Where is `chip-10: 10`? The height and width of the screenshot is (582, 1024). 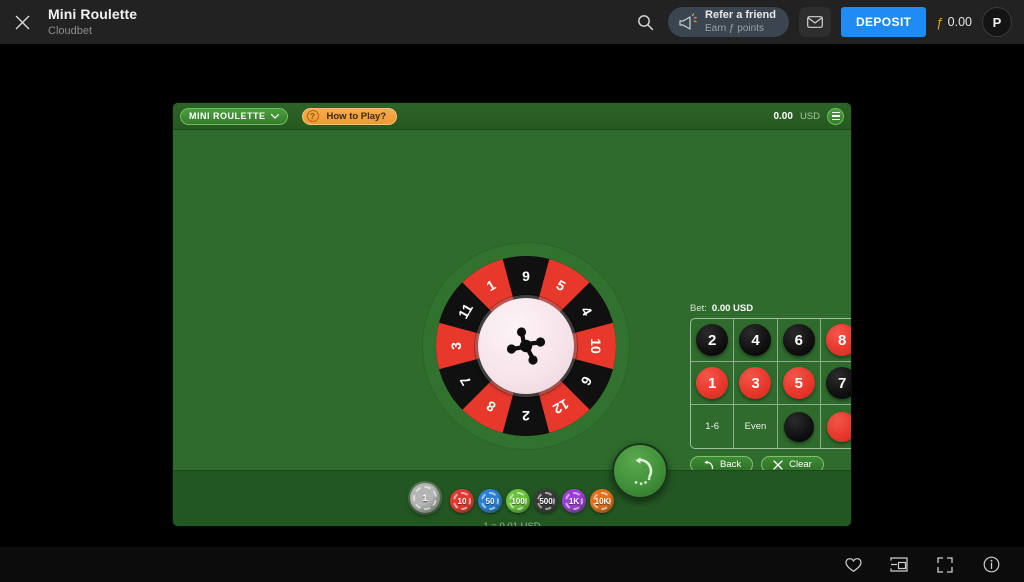 chip-10: 10 is located at coordinates (462, 501).